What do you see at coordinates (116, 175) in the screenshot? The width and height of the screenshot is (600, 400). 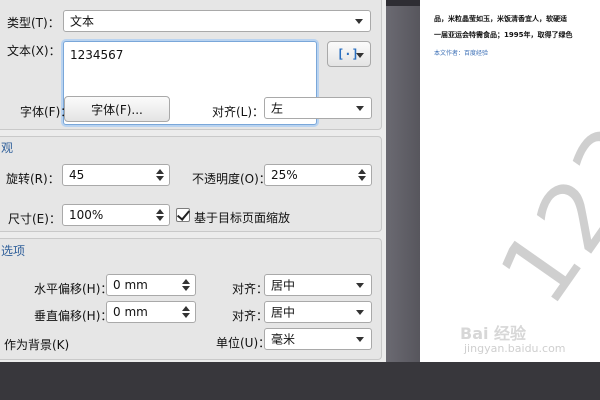 I see `rotate-stepper: 45` at bounding box center [116, 175].